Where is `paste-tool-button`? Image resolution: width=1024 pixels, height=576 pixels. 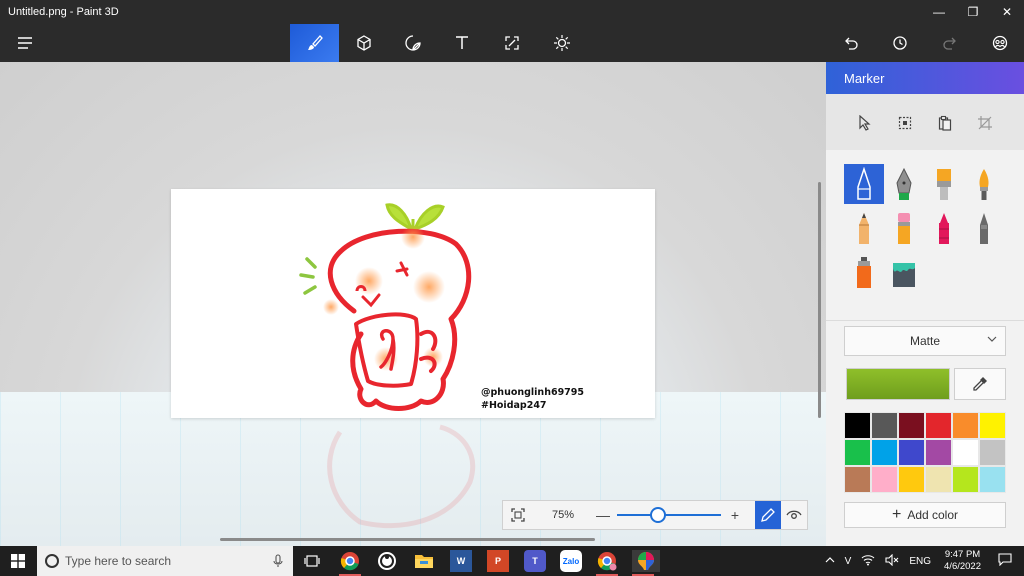
paste-tool-button is located at coordinates (945, 123).